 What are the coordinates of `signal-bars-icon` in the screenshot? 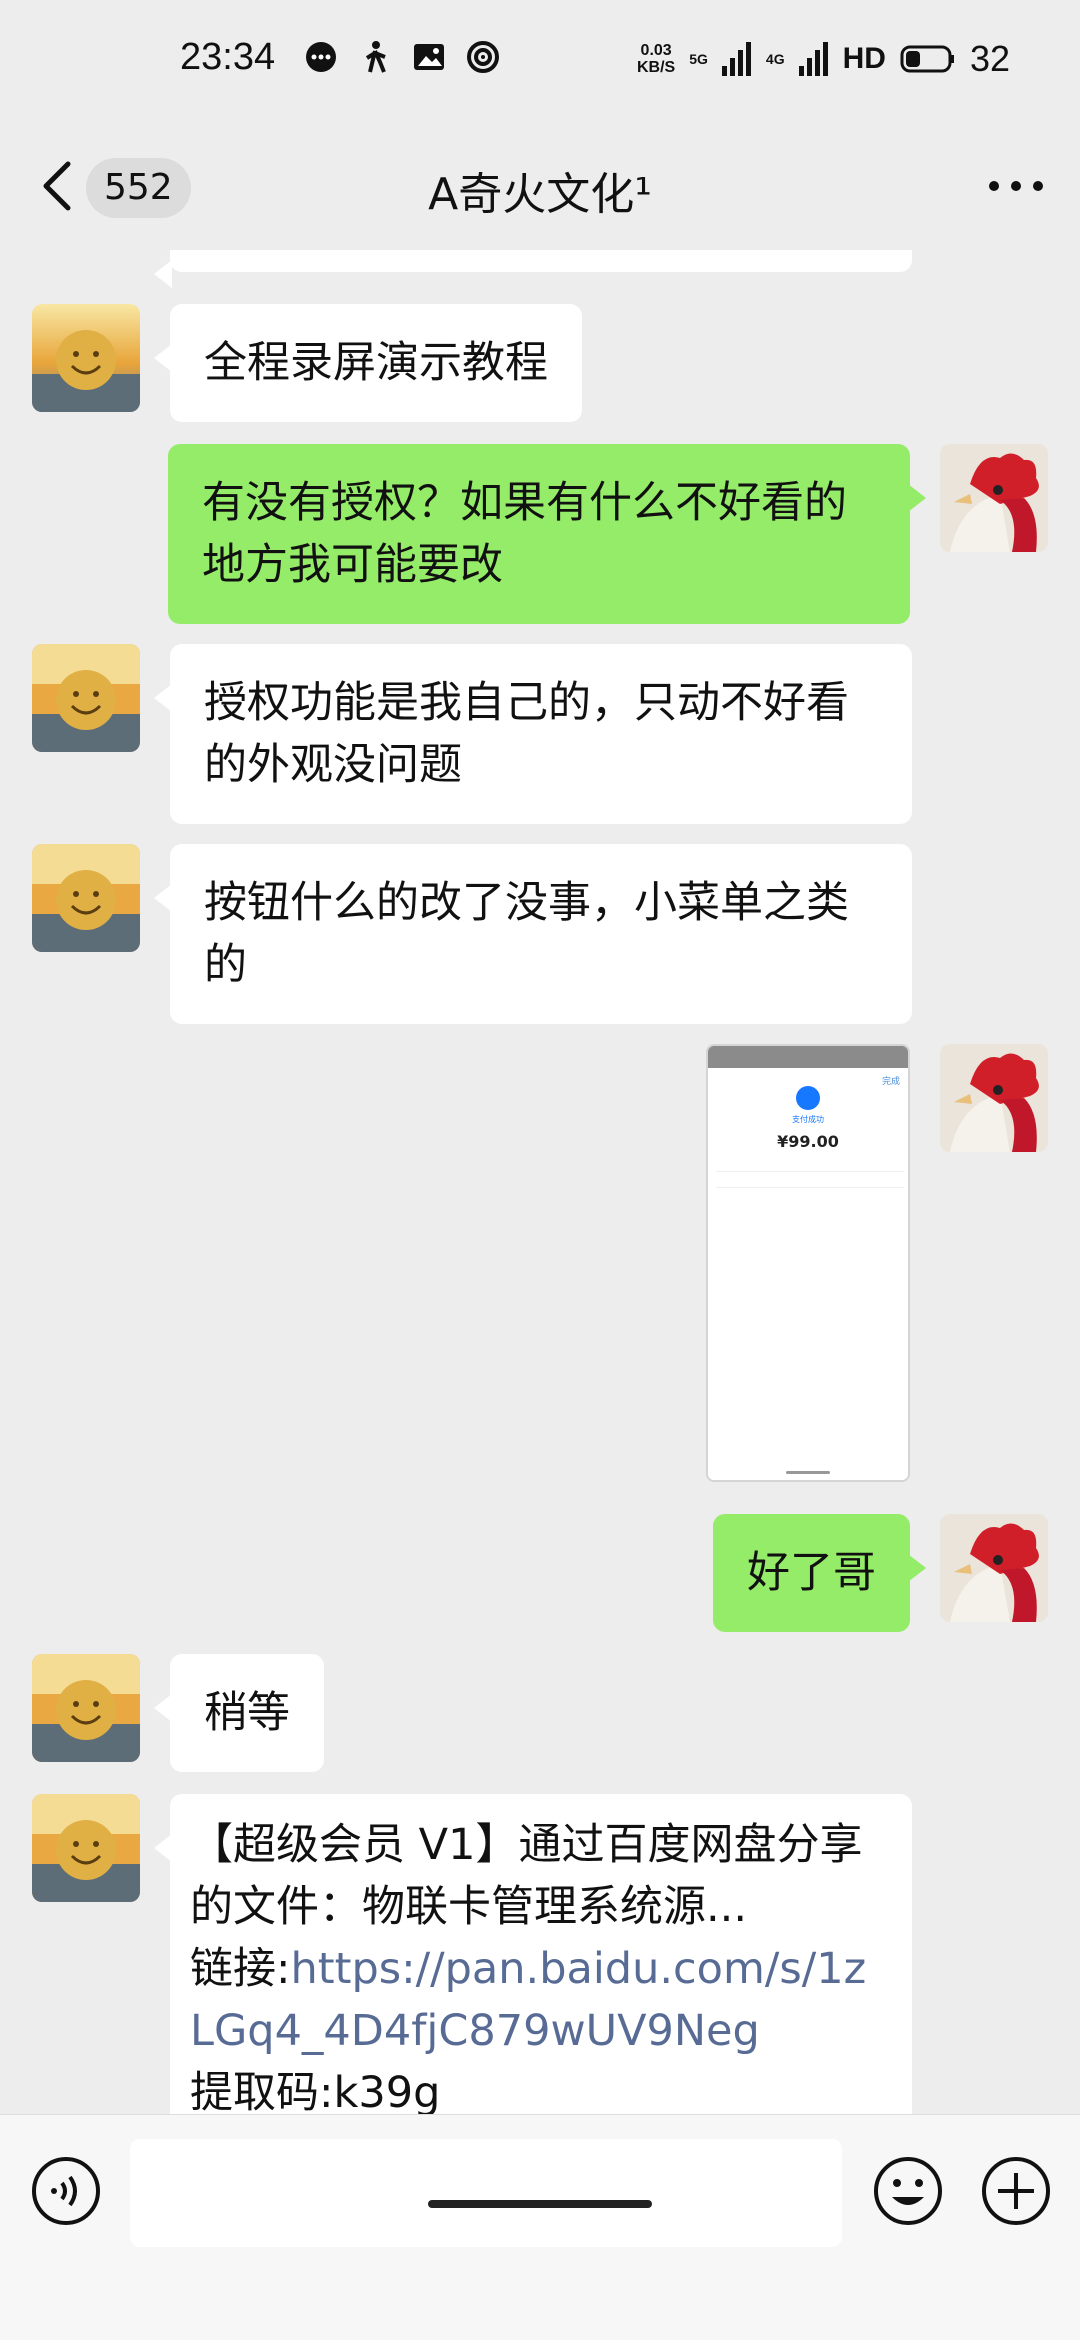 It's located at (736, 59).